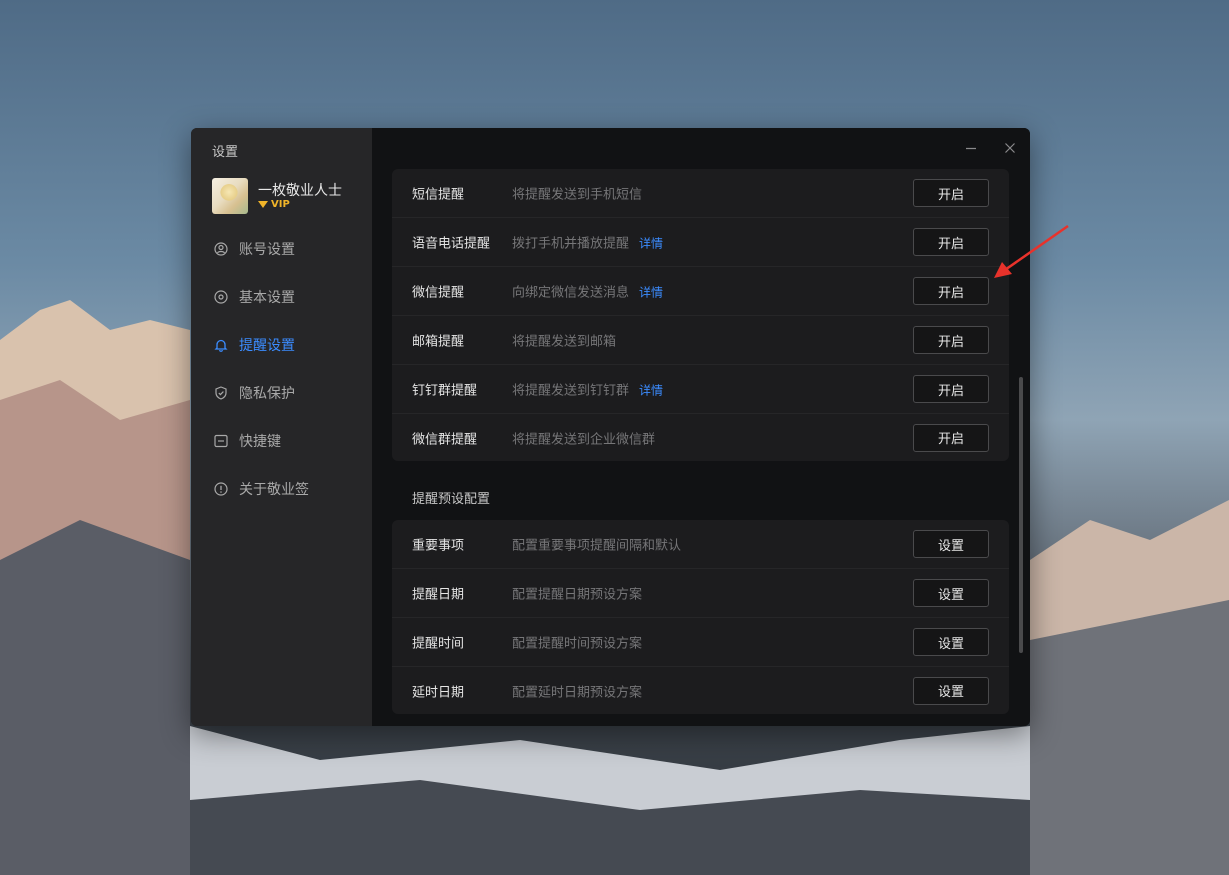  What do you see at coordinates (577, 644) in the screenshot?
I see `row-desc: 配置提醒时间预设方案` at bounding box center [577, 644].